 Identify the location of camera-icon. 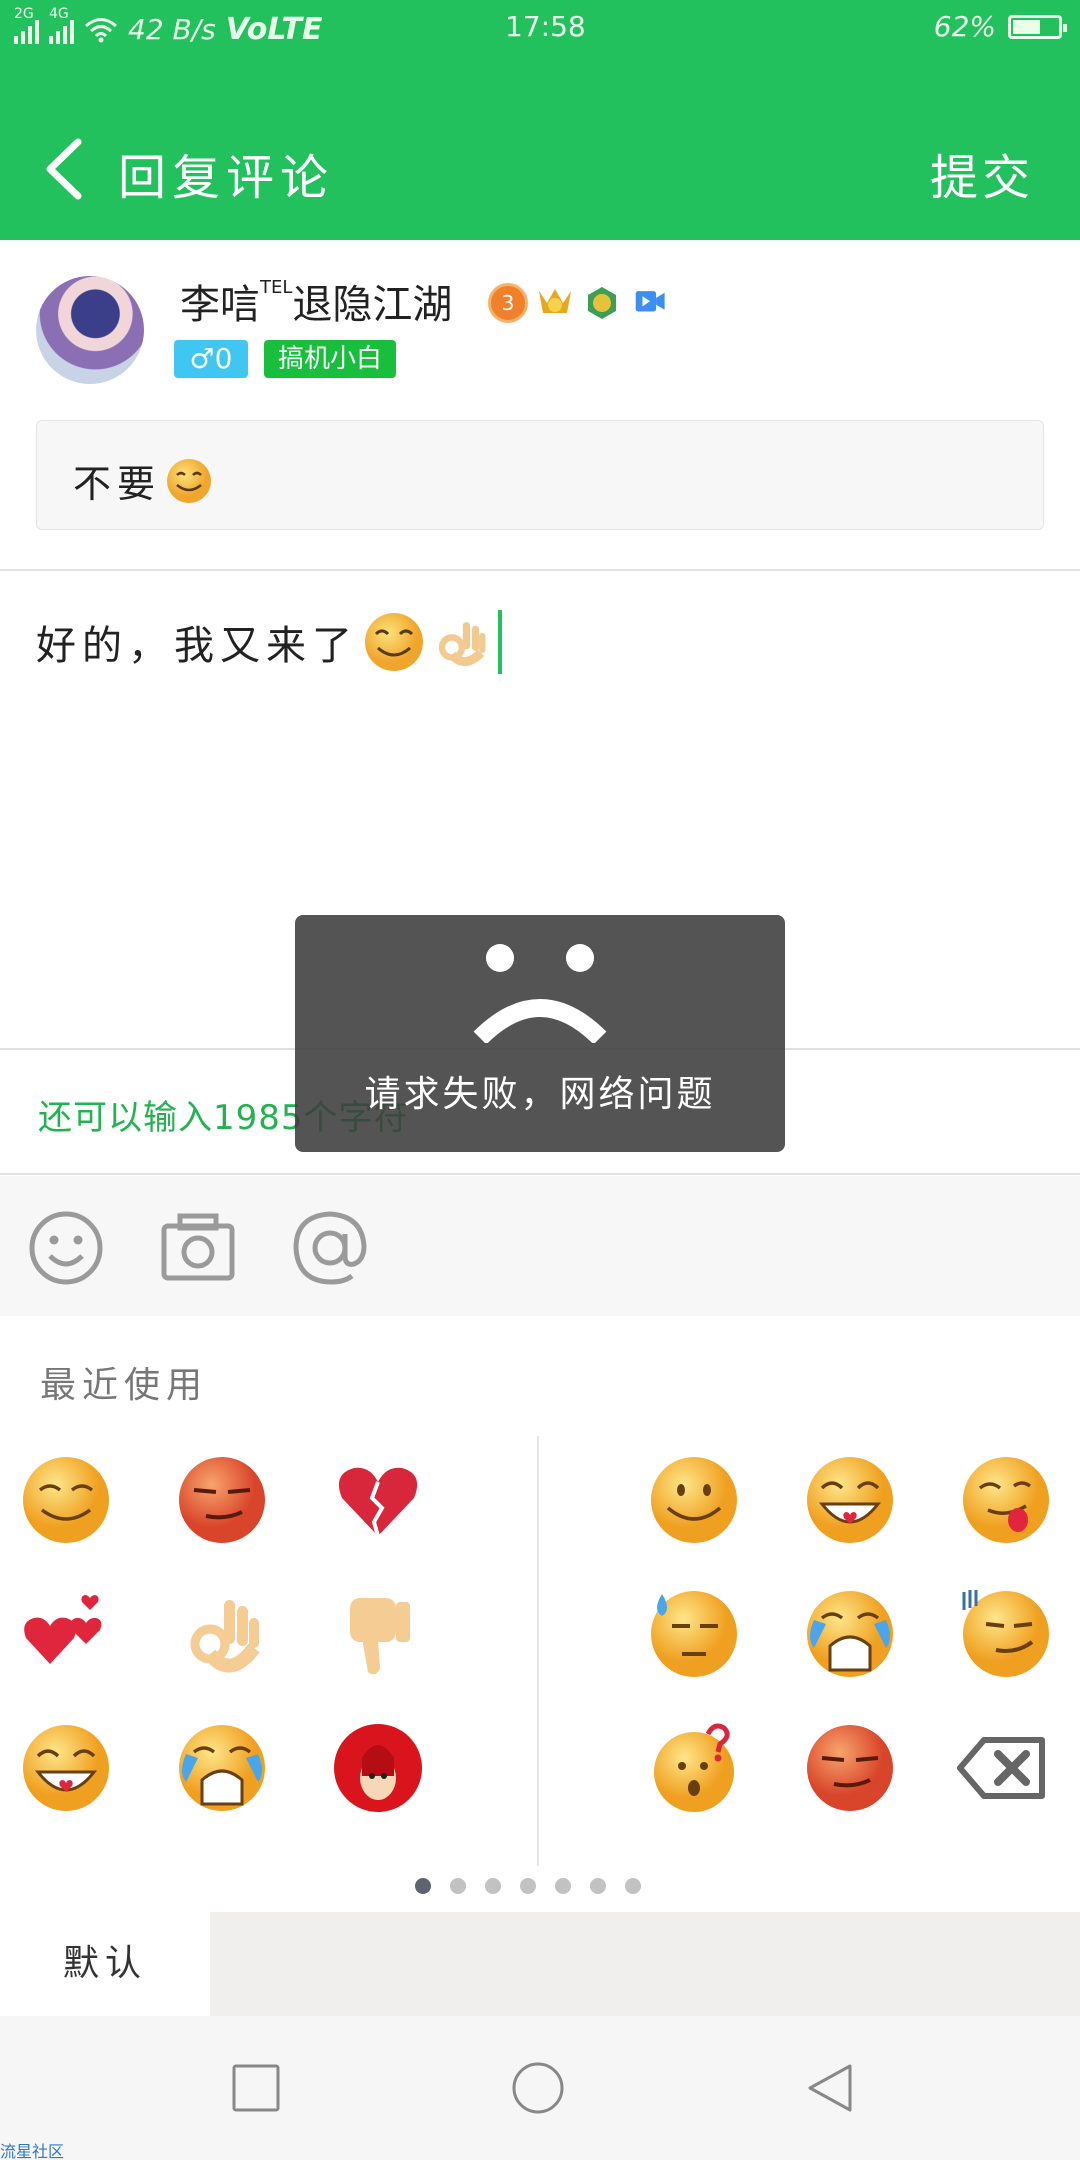
(198, 1248).